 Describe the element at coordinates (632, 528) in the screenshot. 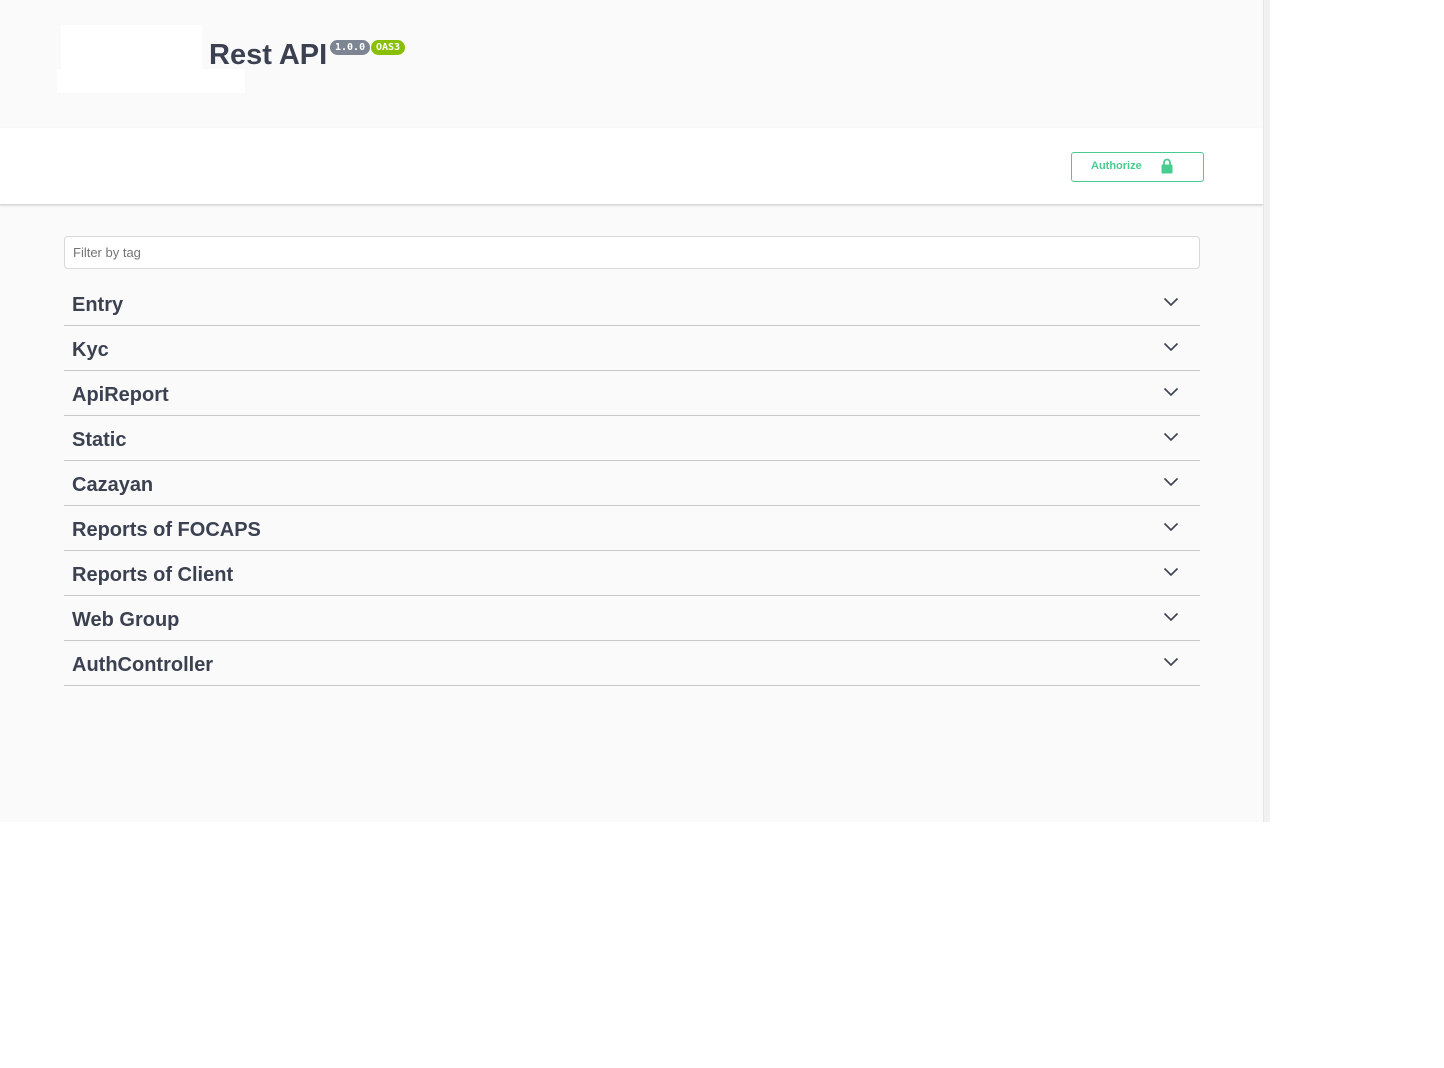

I see `tag-section-reports-of-focaps: Reports of FOCAPS` at that location.